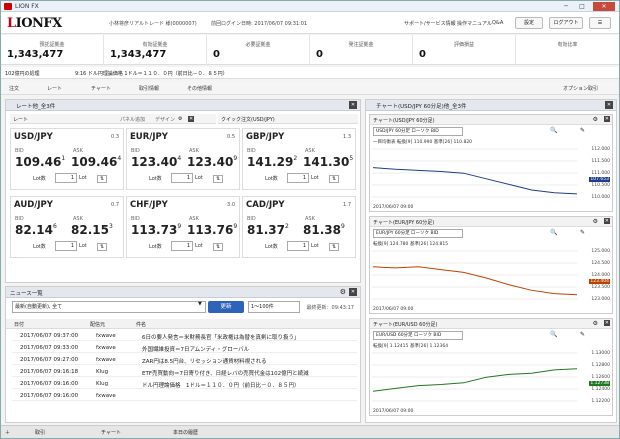  I want to click on bid-price: 141.292, so click(272, 162).